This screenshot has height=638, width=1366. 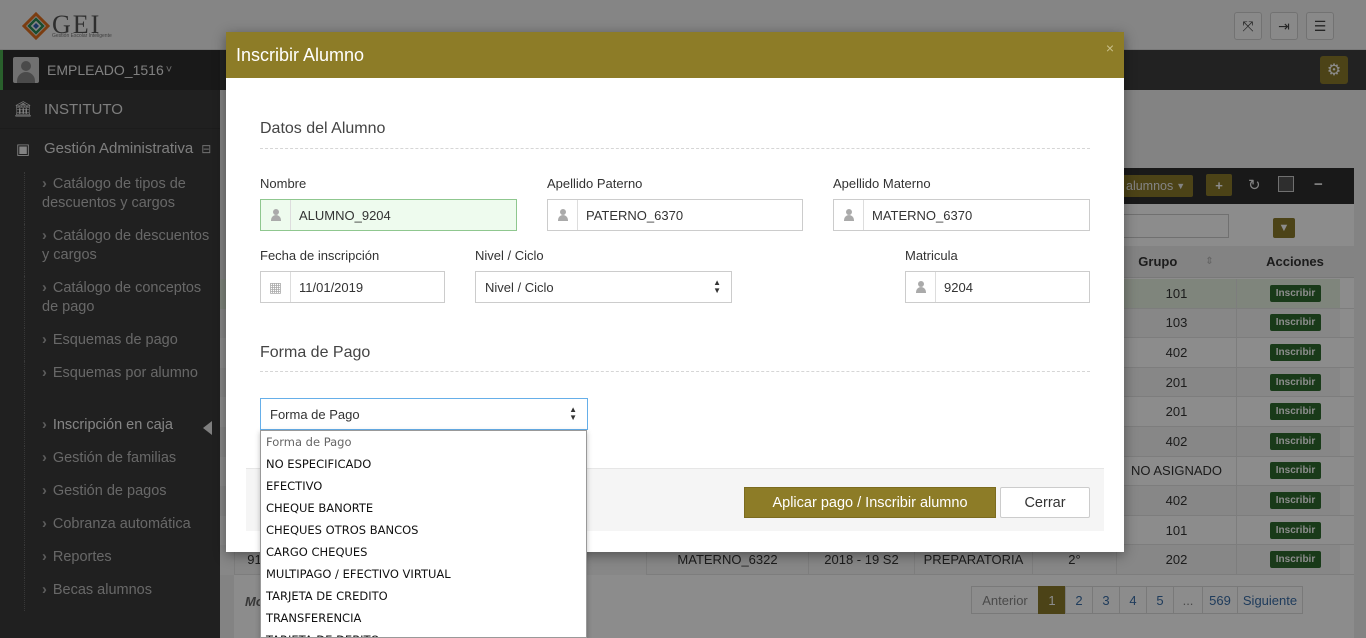 What do you see at coordinates (423, 486) in the screenshot?
I see `forma-pago-option: EFECTIVO` at bounding box center [423, 486].